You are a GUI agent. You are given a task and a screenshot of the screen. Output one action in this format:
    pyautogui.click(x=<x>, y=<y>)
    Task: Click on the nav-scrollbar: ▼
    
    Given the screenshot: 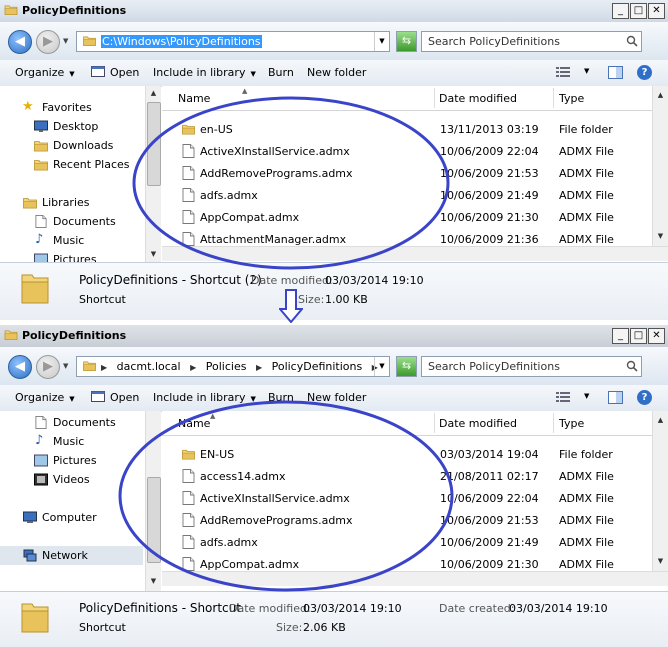 What is the action you would take?
    pyautogui.click(x=153, y=501)
    